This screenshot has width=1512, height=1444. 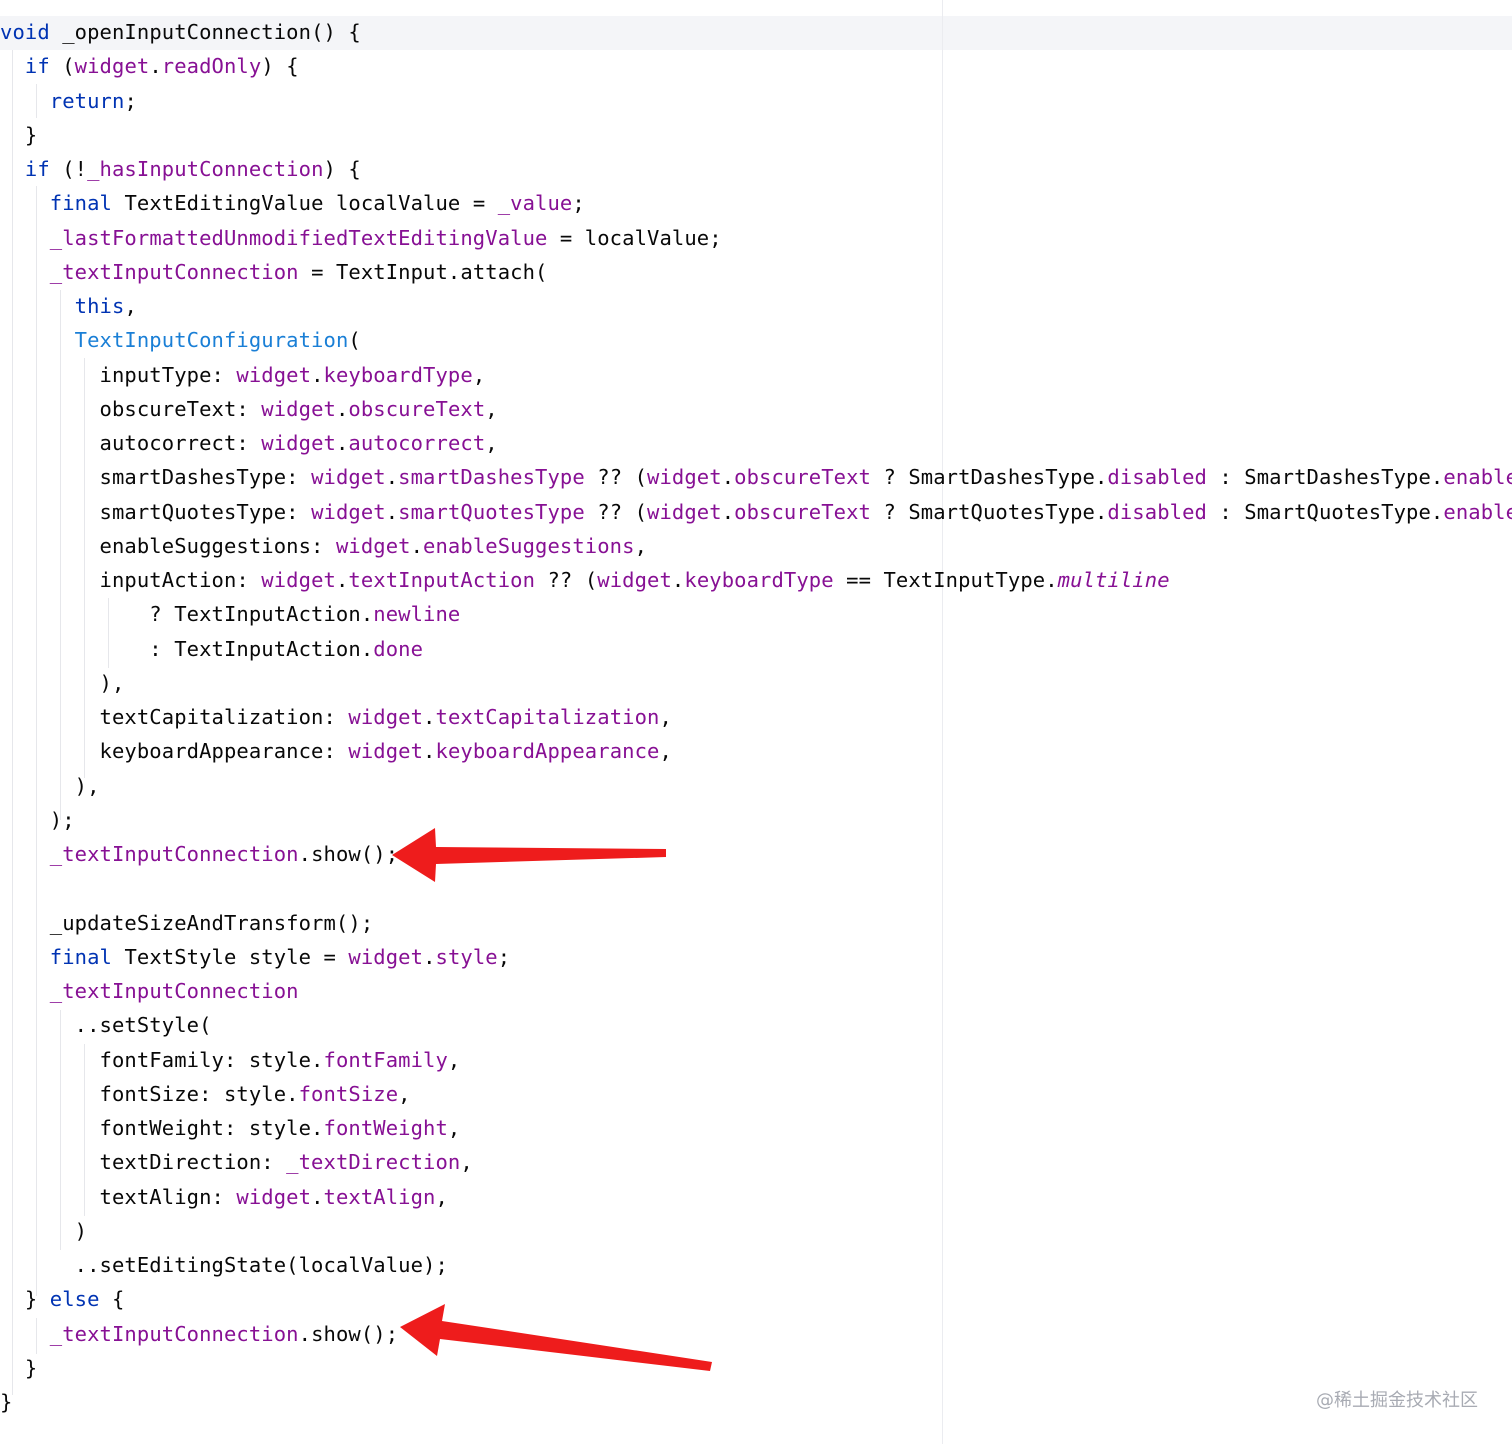 What do you see at coordinates (1397, 1400) in the screenshot?
I see `watermark: @稀土掘金技术社区` at bounding box center [1397, 1400].